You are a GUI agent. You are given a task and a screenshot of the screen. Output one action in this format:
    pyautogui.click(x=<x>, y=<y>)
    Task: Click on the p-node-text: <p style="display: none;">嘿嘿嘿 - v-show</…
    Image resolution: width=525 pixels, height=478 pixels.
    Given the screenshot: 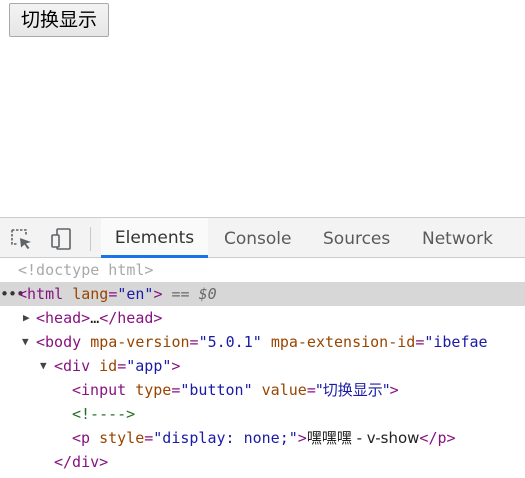 What is the action you would take?
    pyautogui.click(x=264, y=438)
    